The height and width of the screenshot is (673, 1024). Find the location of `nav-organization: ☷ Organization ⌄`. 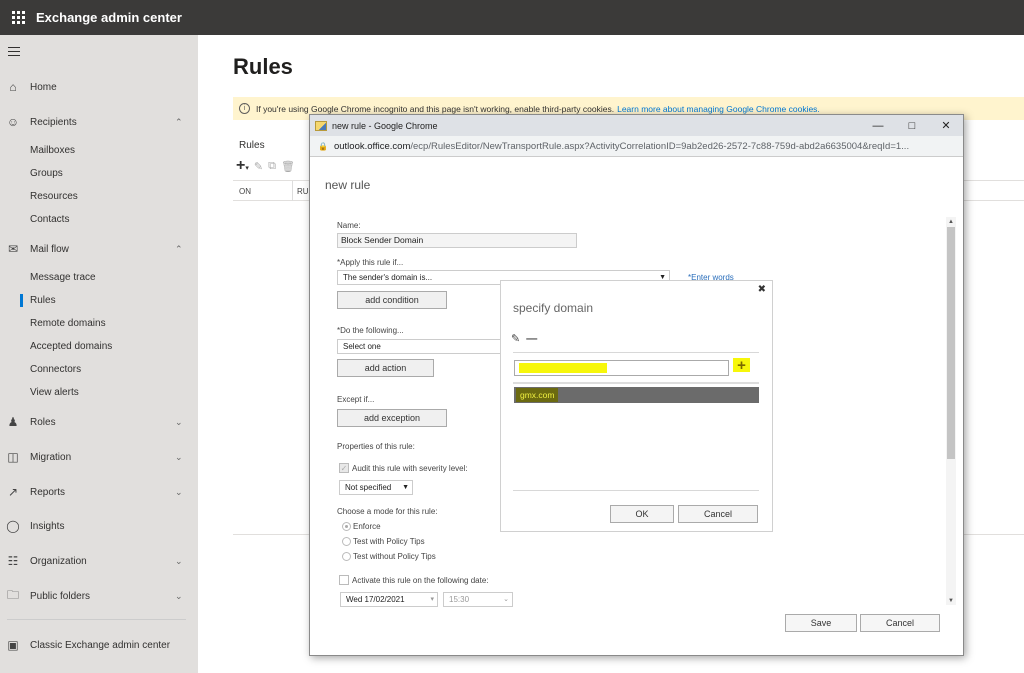

nav-organization: ☷ Organization ⌄ is located at coordinates (99, 561).